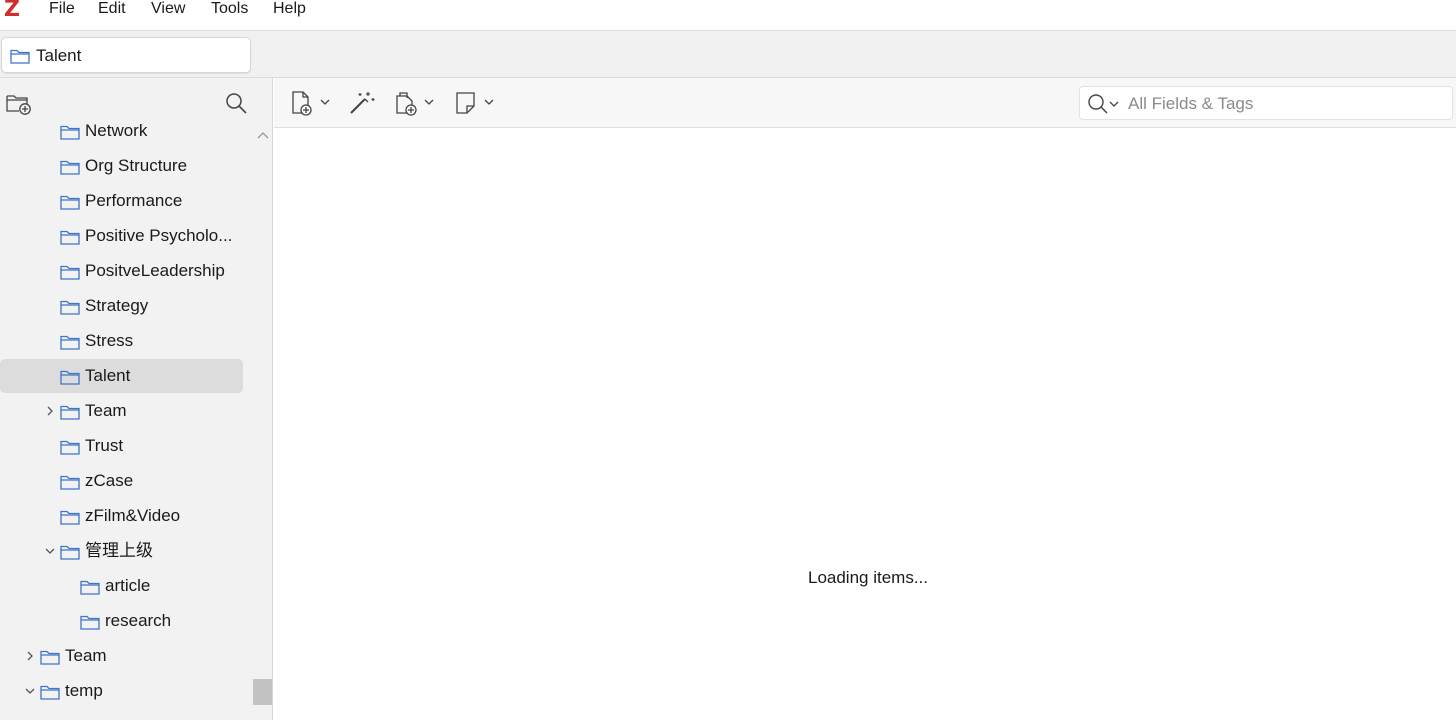 This screenshot has height=720, width=1456. Describe the element at coordinates (133, 515) in the screenshot. I see `collection-label: zFilm&Video` at that location.